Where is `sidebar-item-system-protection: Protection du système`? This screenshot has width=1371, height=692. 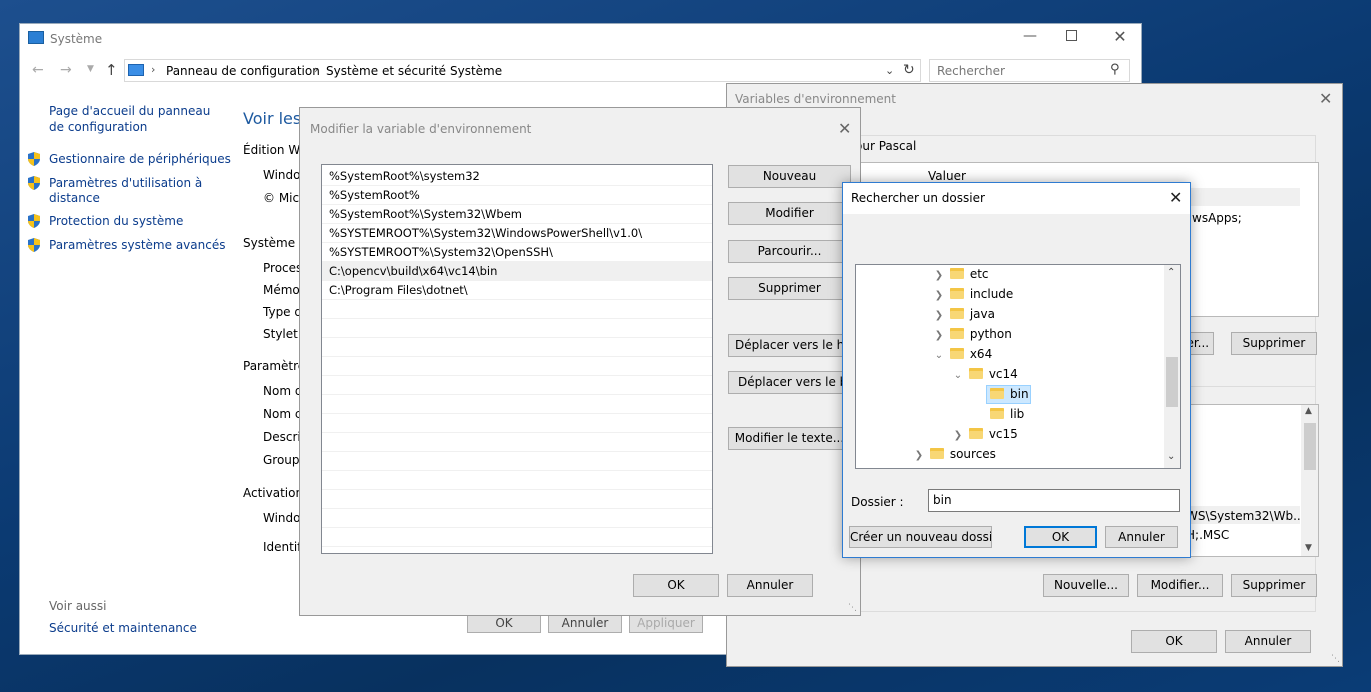 sidebar-item-system-protection: Protection du système is located at coordinates (131, 222).